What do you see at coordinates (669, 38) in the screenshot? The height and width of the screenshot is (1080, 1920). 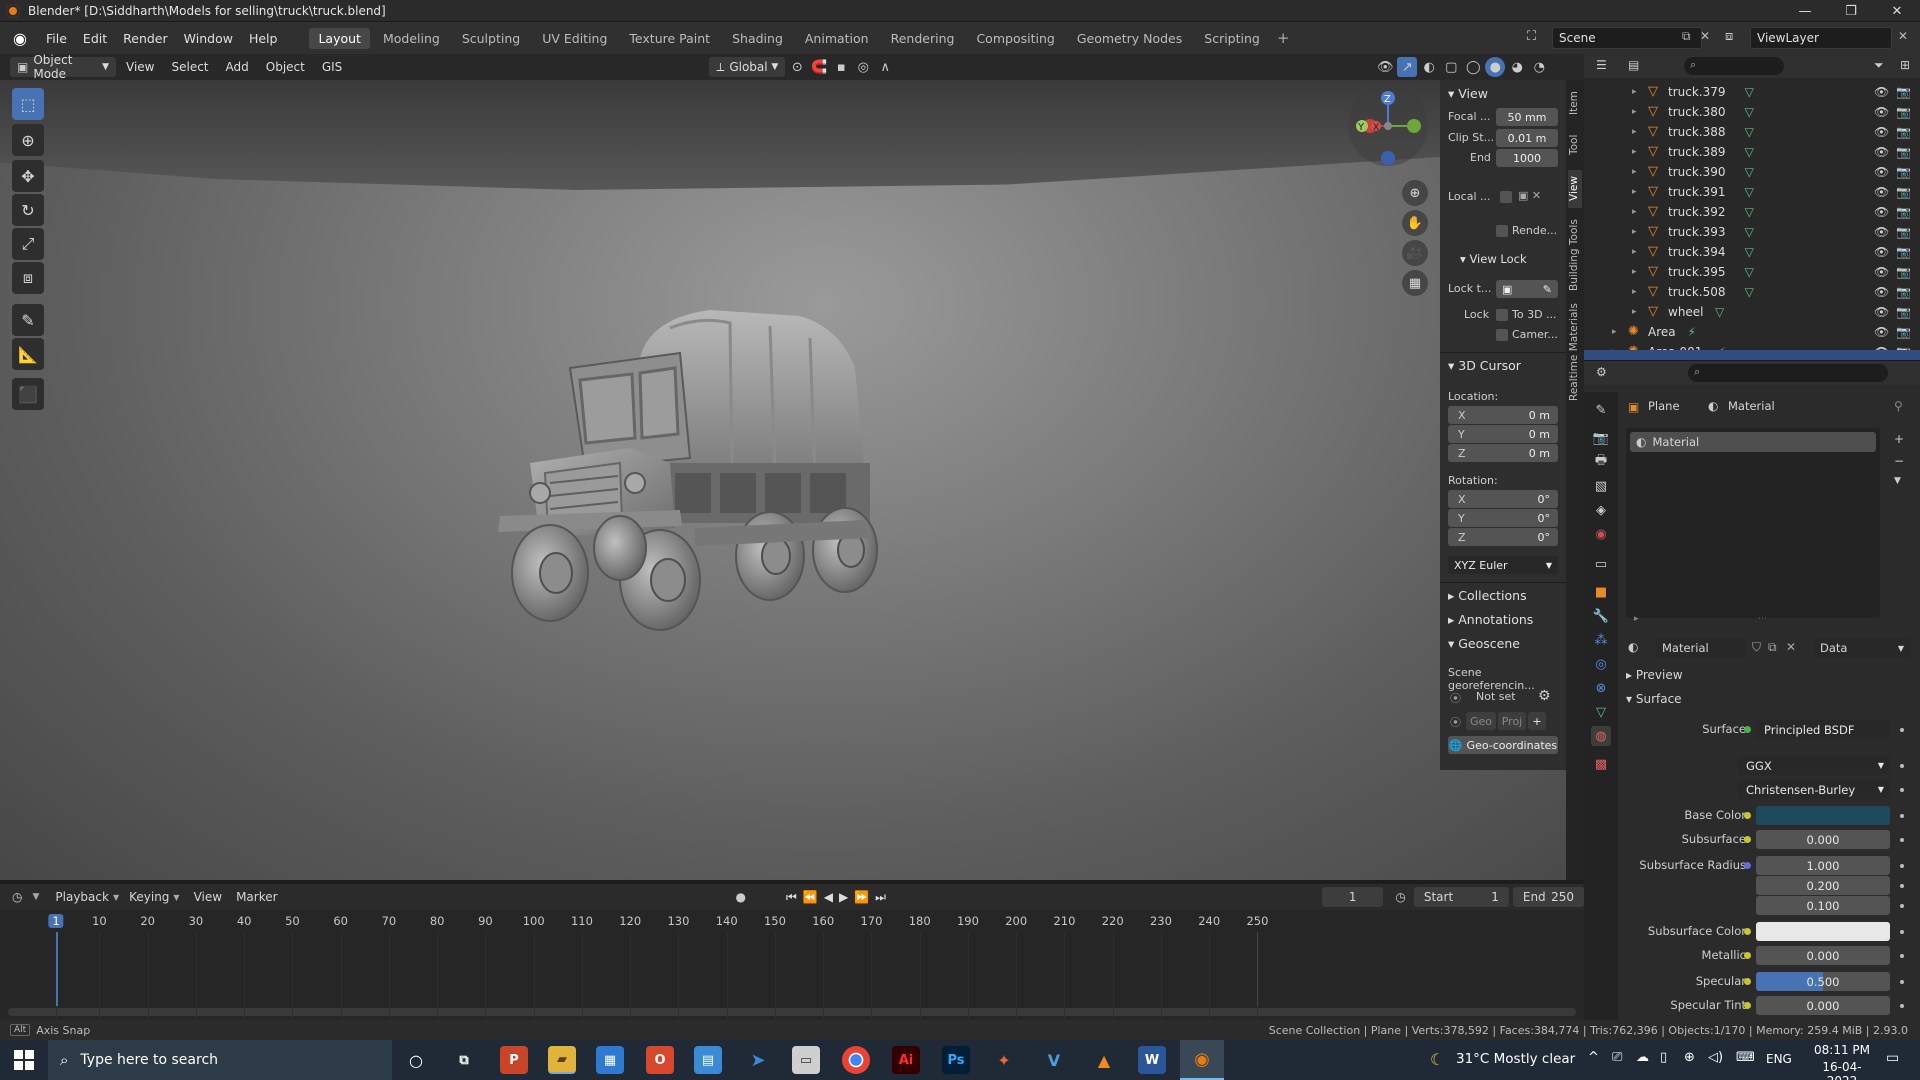 I see `tab-texture-paint: Texture Paint` at bounding box center [669, 38].